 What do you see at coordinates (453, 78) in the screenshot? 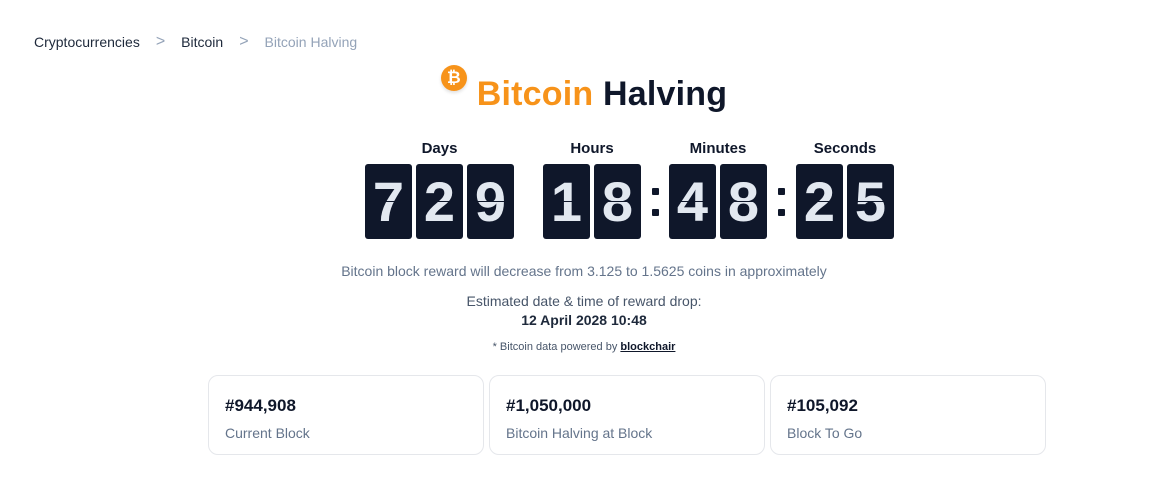
I see `bitcoin-logo-icon: ₿` at bounding box center [453, 78].